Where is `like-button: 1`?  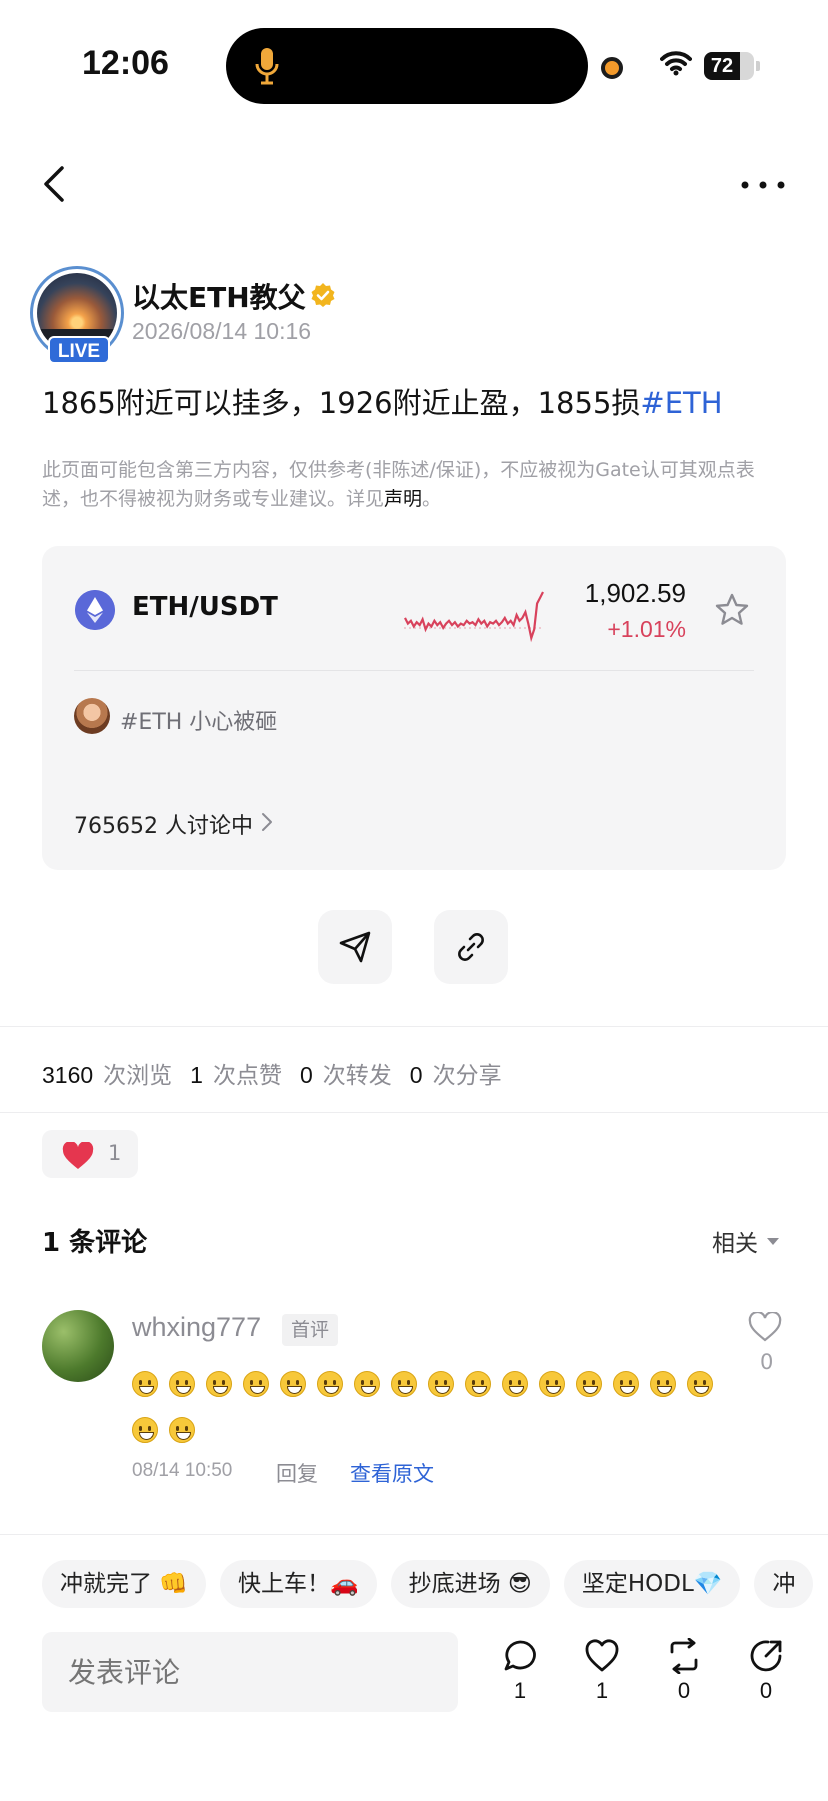
like-button: 1 is located at coordinates (602, 1671).